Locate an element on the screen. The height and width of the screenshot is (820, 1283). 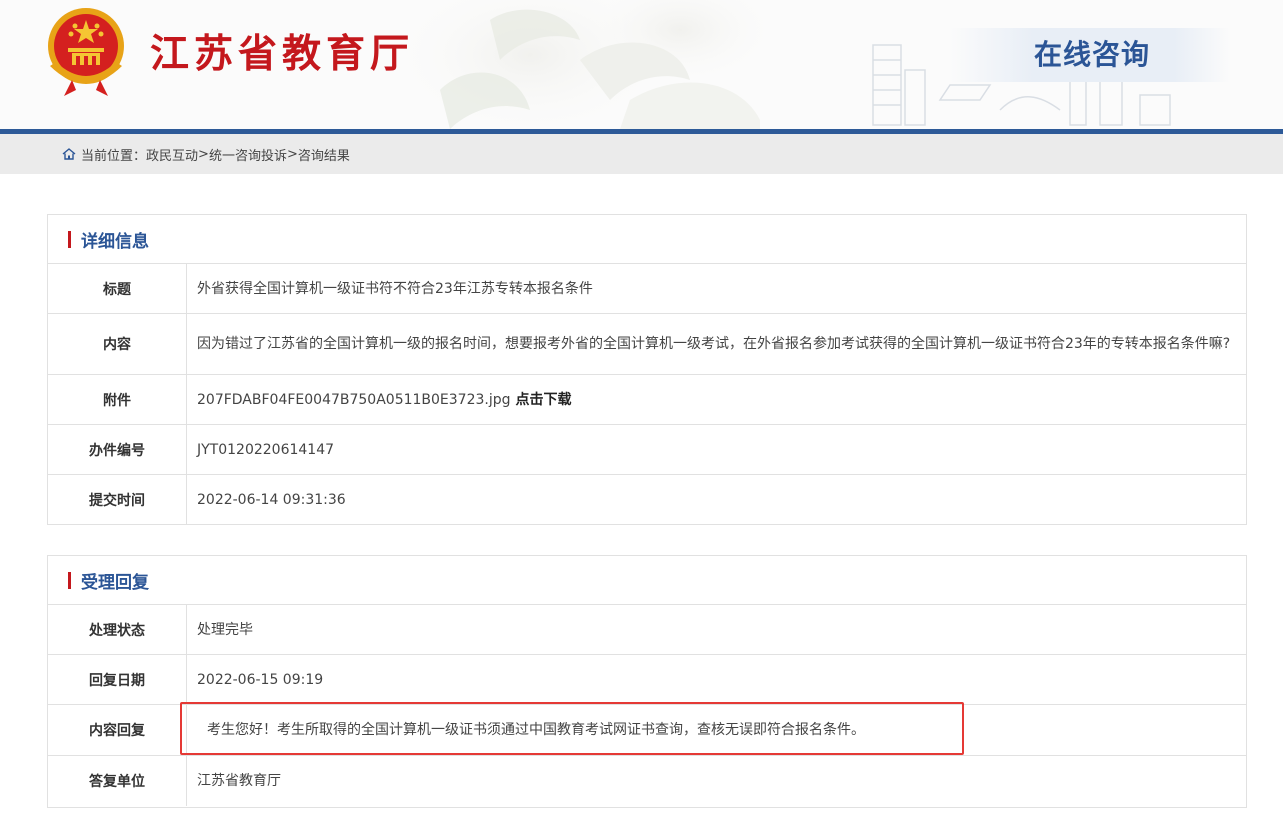
status-label: 处理状态 is located at coordinates (117, 629).